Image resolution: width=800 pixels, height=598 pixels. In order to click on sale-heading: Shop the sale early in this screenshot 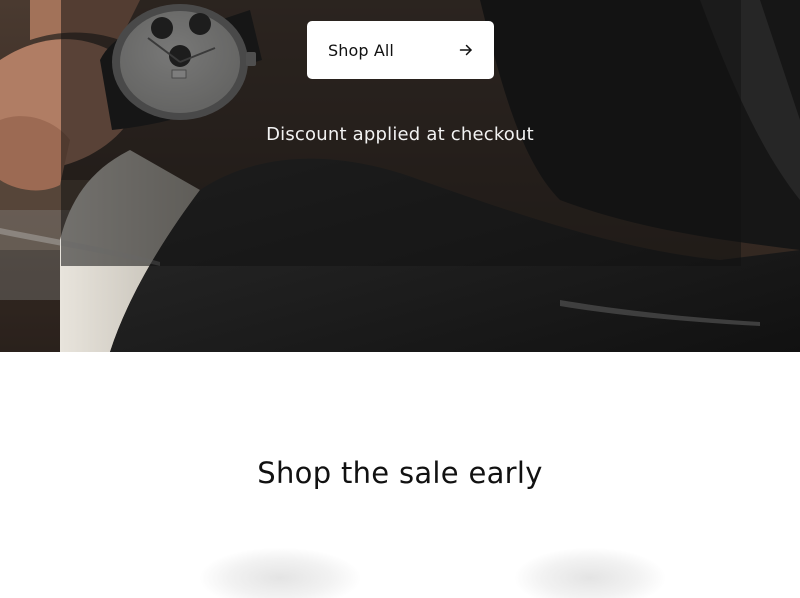, I will do `click(400, 473)`.